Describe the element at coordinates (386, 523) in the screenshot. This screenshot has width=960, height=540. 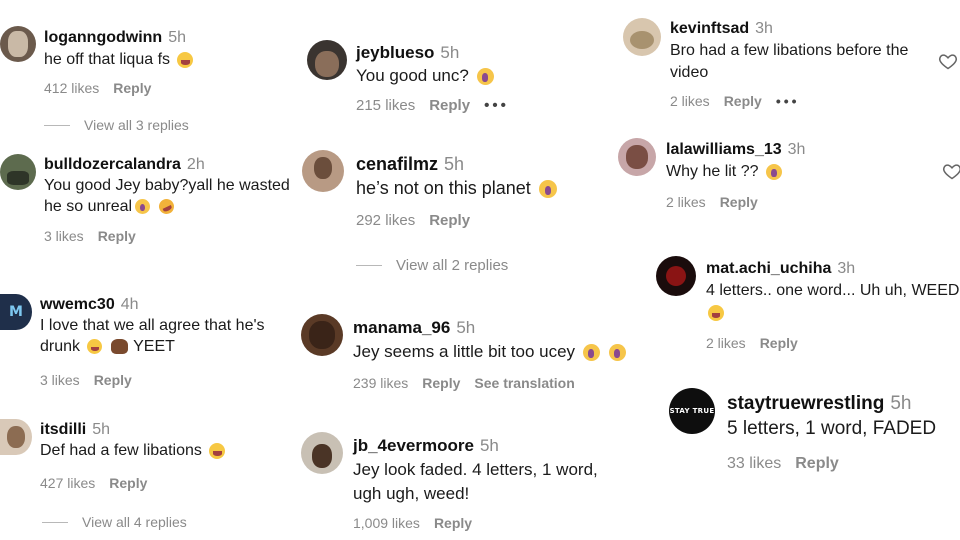
I see `likes-count: 1,009 likes` at that location.